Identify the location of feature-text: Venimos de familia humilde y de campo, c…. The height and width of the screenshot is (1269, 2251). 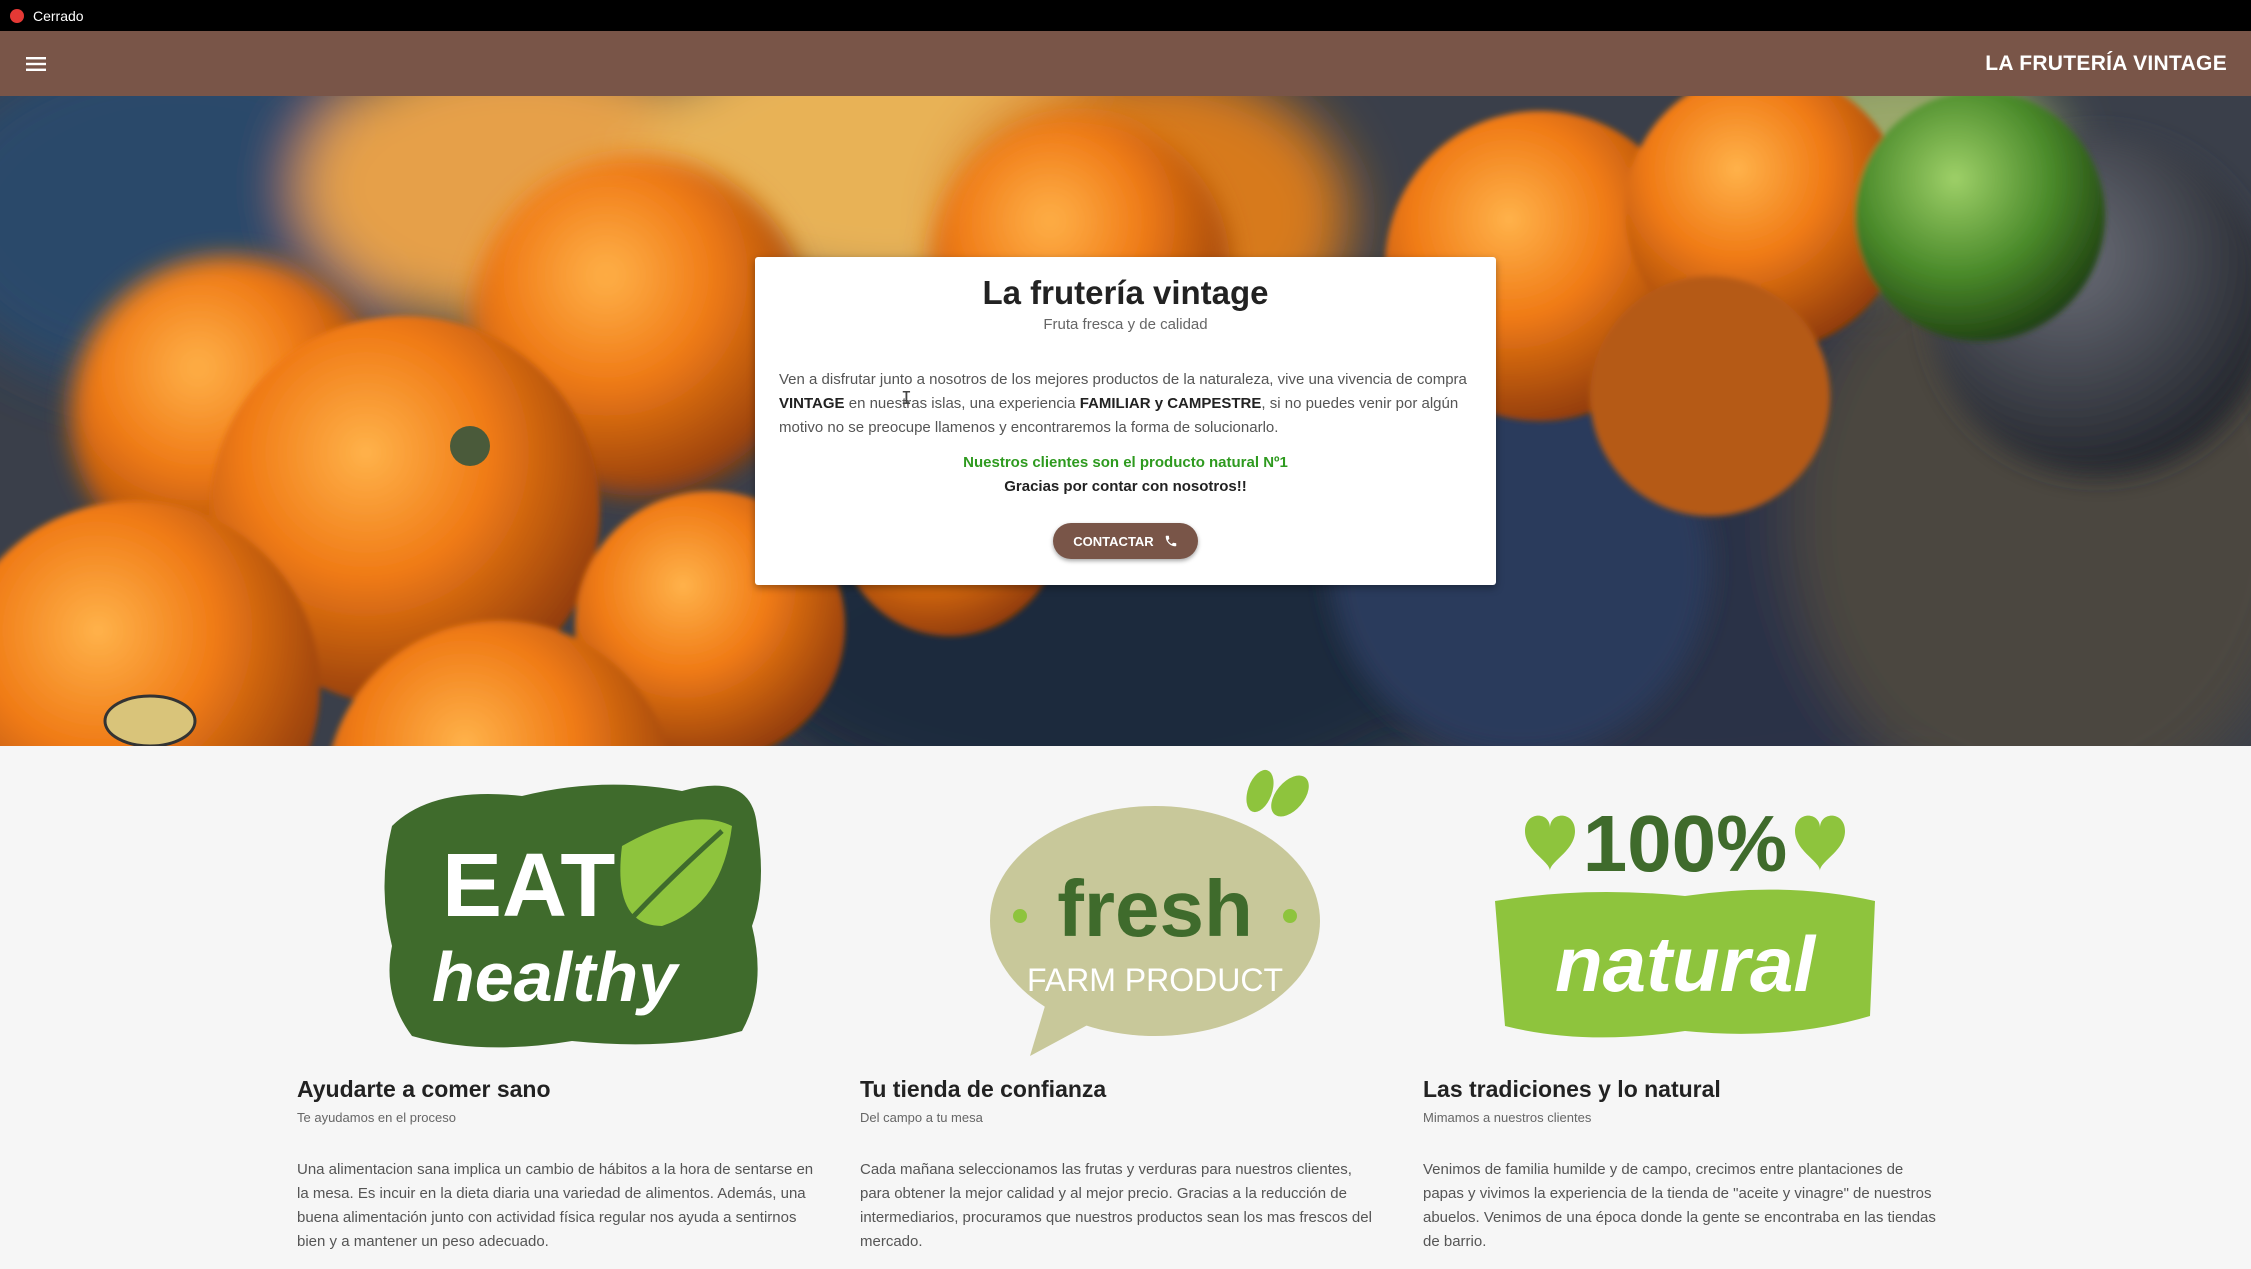
(1679, 1205).